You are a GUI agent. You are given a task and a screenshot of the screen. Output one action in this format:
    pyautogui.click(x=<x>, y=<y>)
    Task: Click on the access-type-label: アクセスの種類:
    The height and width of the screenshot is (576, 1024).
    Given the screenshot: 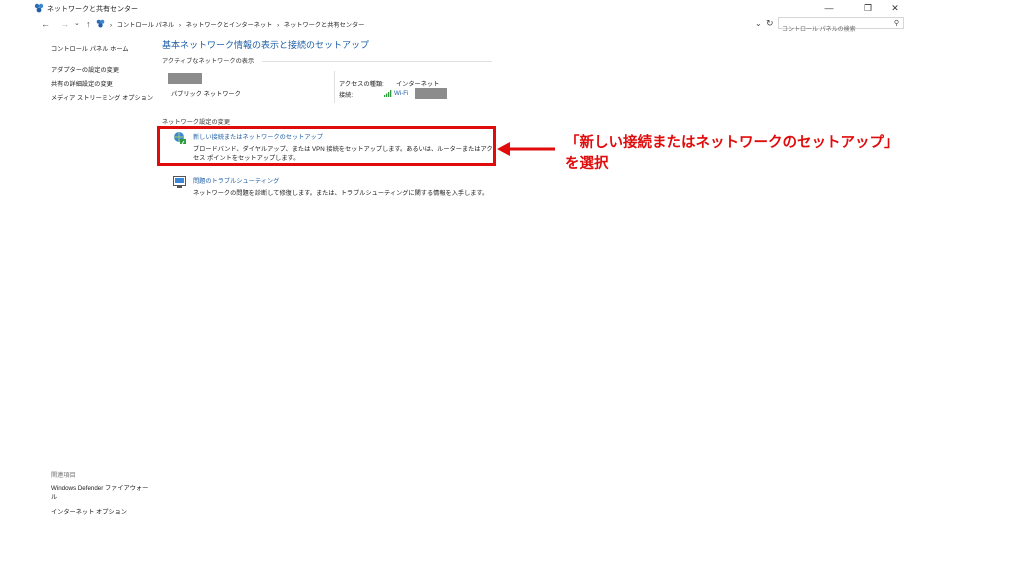 What is the action you would take?
    pyautogui.click(x=361, y=84)
    